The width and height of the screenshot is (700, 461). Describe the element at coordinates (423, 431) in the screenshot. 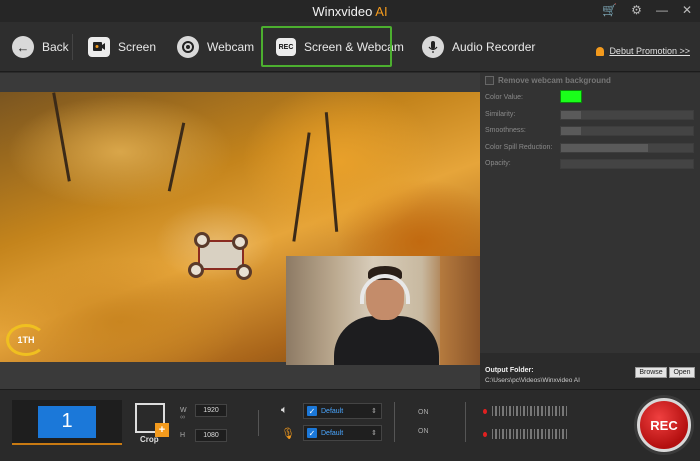

I see `microphone-toggle: ON` at that location.